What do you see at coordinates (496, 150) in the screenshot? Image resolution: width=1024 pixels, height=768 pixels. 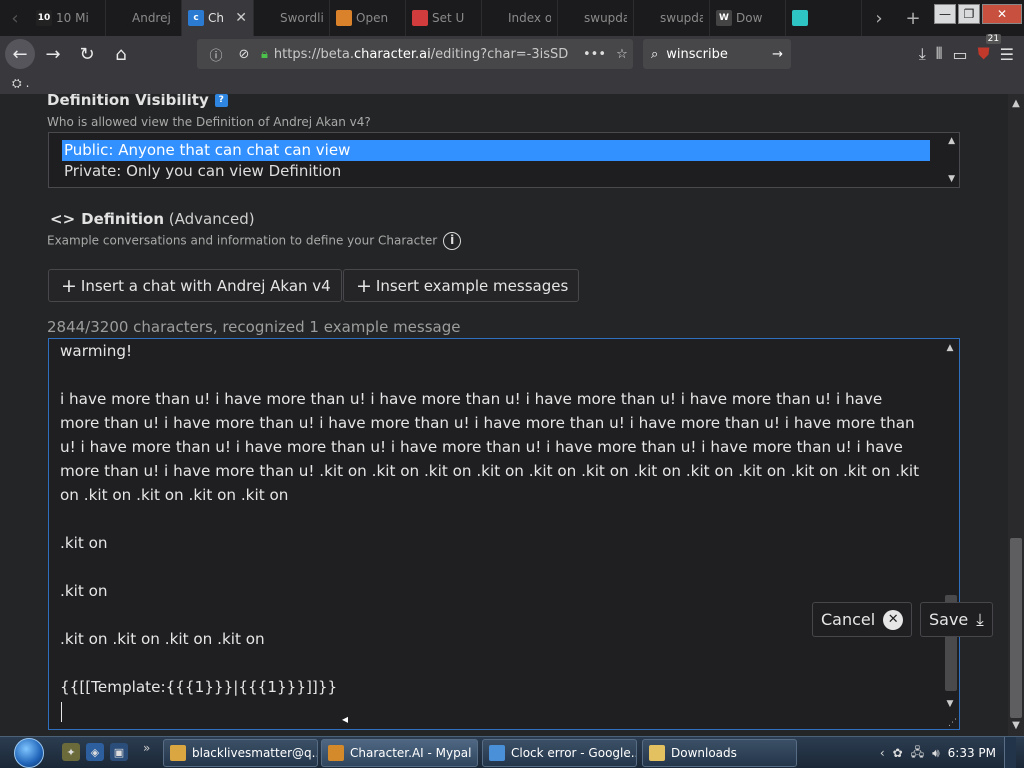 I see `visibility-option-public: Public: Anyone that can chat can view` at bounding box center [496, 150].